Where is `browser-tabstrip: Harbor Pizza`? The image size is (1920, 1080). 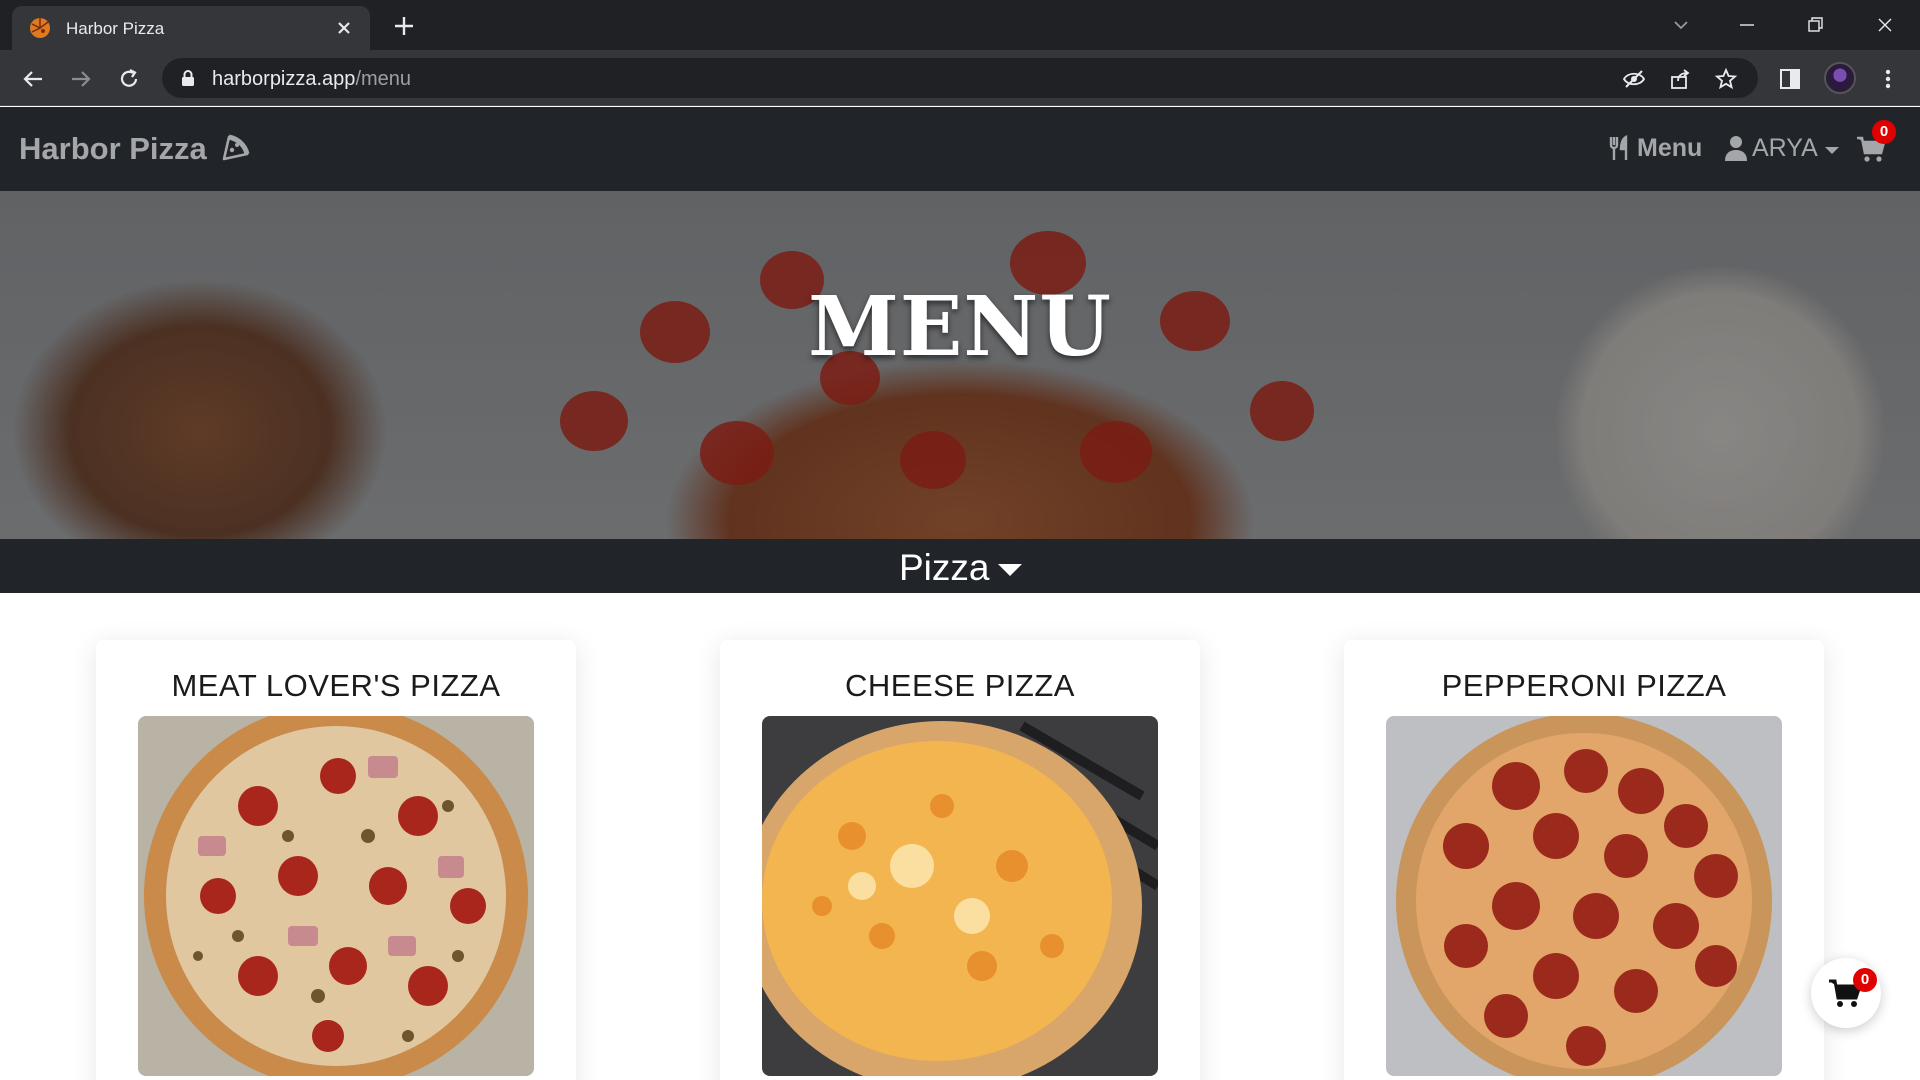
browser-tabstrip: Harbor Pizza is located at coordinates (960, 25).